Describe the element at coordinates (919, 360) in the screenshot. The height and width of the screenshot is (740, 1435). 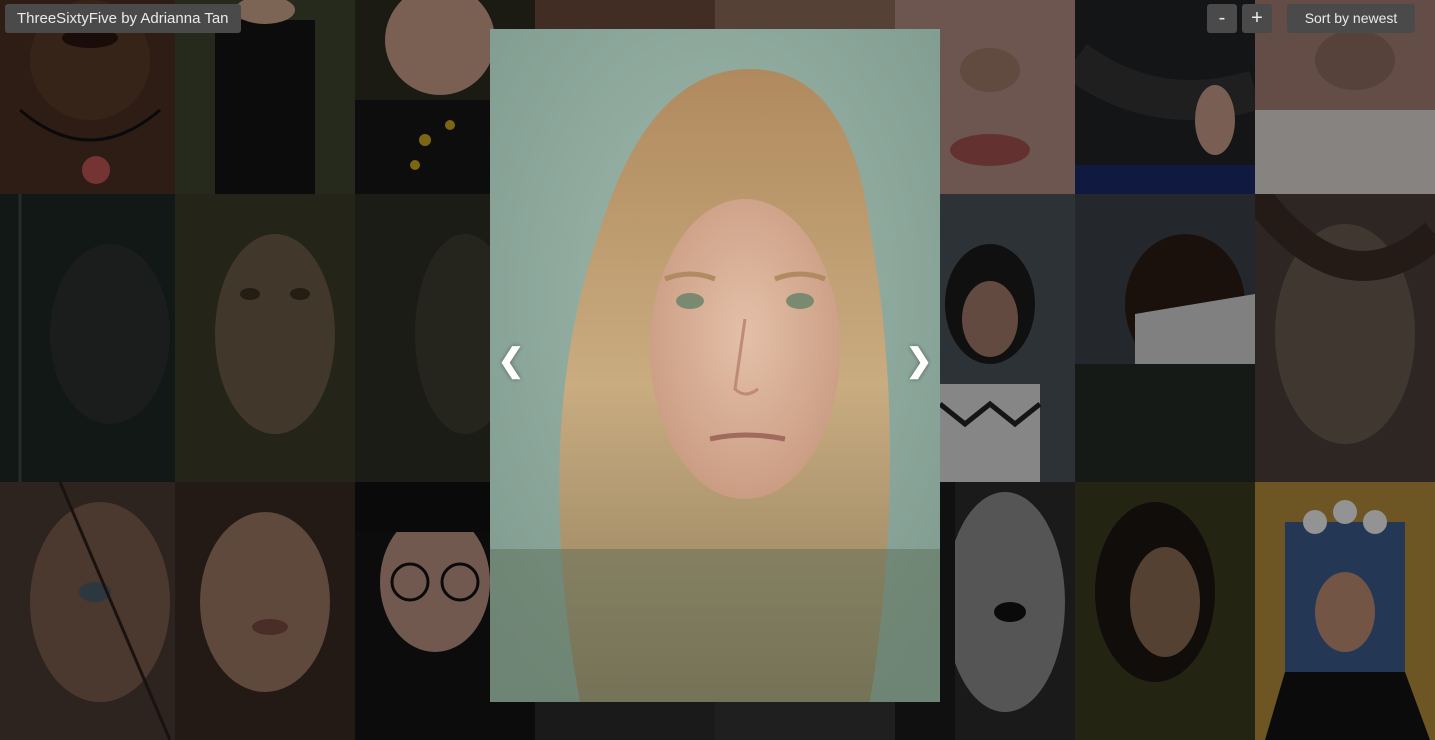
I see `next-arrow-icon: ❯` at that location.